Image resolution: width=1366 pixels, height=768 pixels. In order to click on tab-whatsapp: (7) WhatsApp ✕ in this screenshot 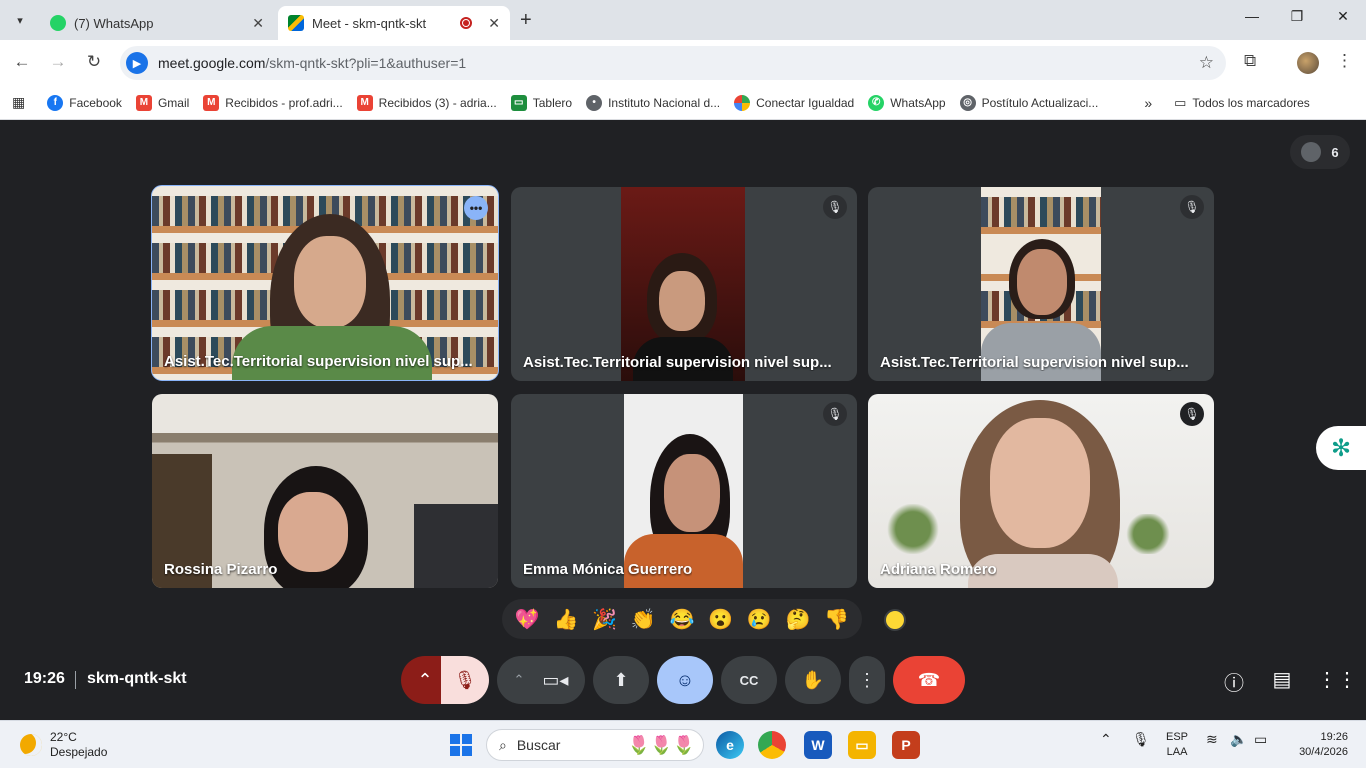, I will do `click(157, 23)`.